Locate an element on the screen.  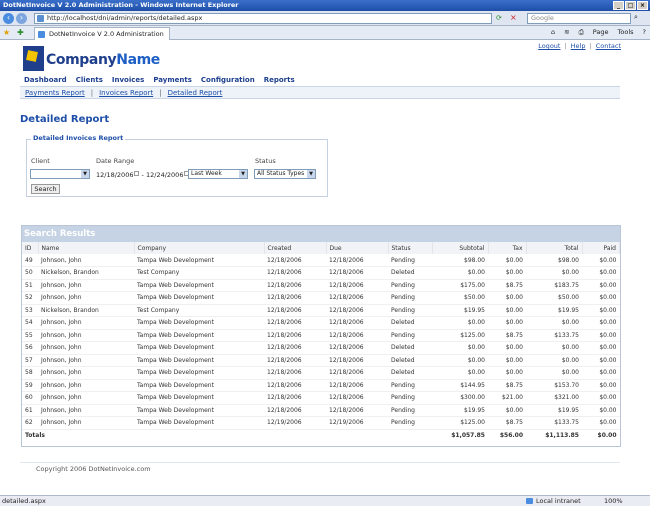
minimize-icon: _ is located at coordinates (618, 5).